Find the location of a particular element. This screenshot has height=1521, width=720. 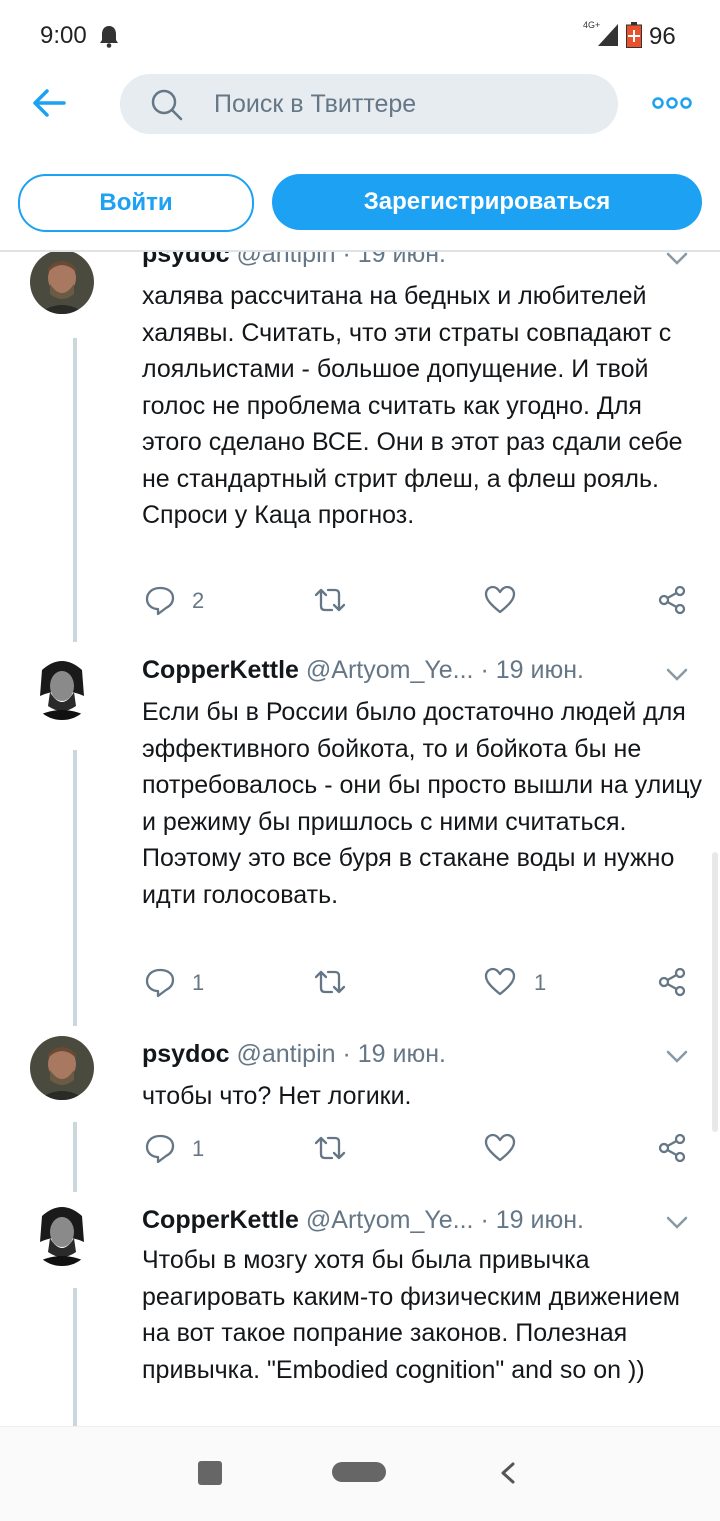

signal-icon is located at coordinates (608, 35).